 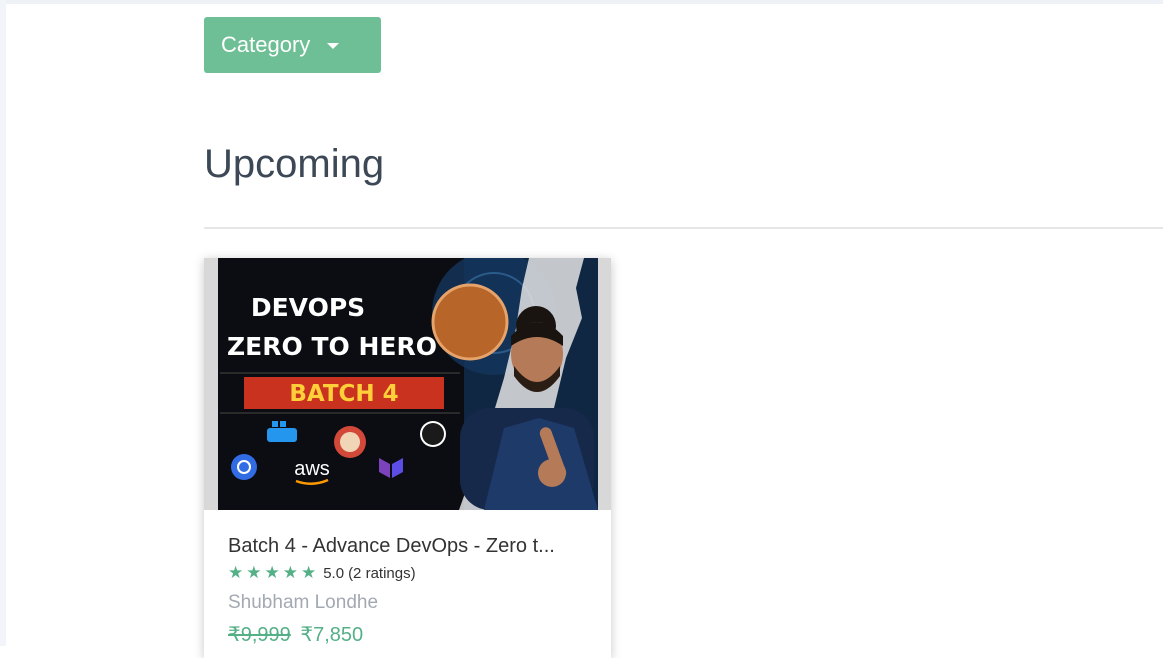 What do you see at coordinates (407, 384) in the screenshot?
I see `course-thumbnail: DEVOPS ZERO TO HERO BATCH 4 aws` at bounding box center [407, 384].